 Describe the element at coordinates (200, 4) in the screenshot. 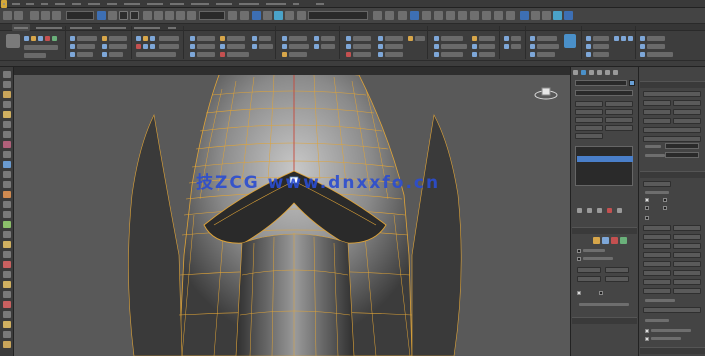

I see `menu-customize` at that location.